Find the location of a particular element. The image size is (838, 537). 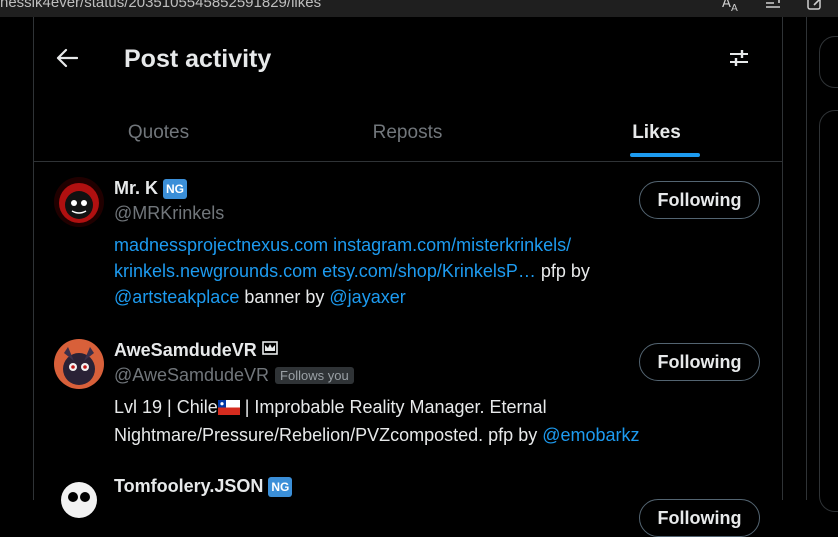

bio-mention: @jayaxer is located at coordinates (367, 297).